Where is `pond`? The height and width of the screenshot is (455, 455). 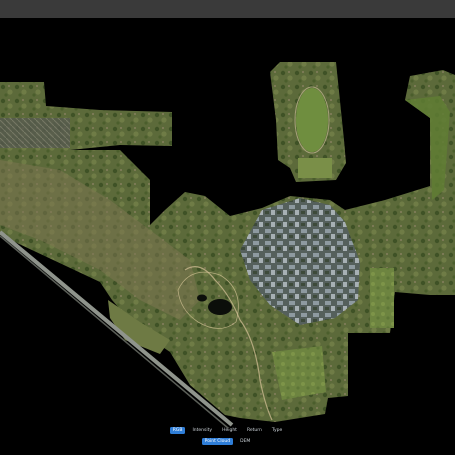 pond is located at coordinates (202, 298).